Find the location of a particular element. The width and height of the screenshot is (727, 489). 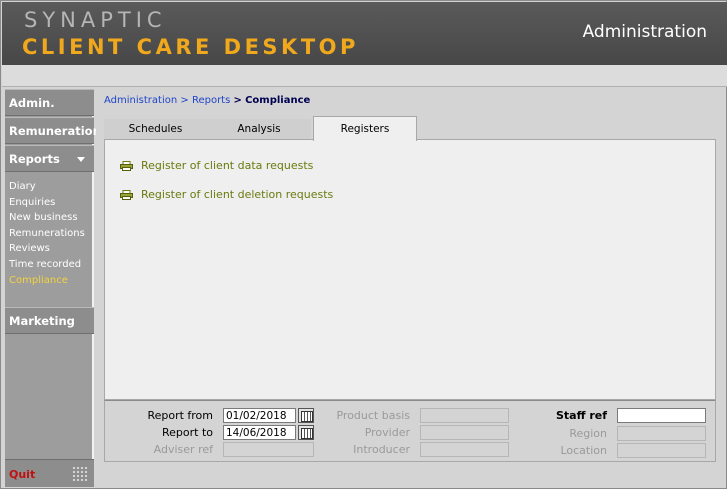

location-input is located at coordinates (661, 450).